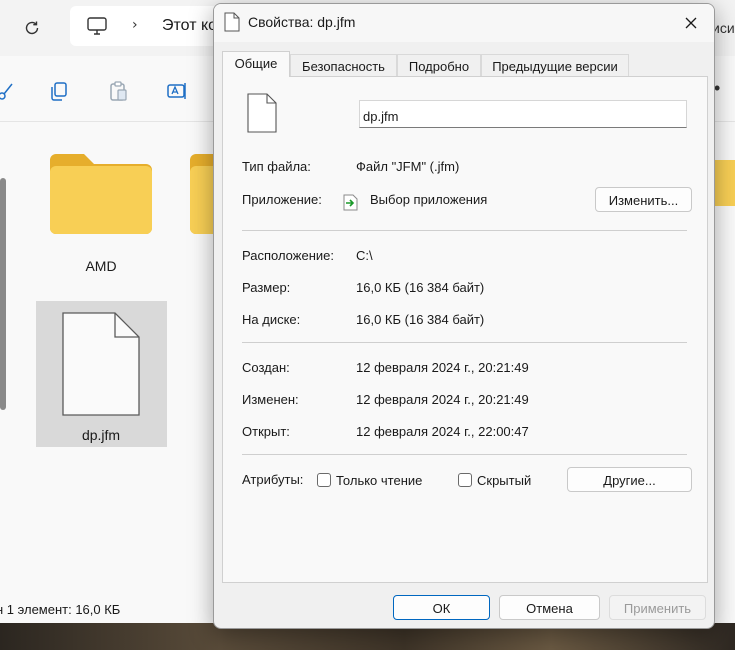 This screenshot has width=735, height=650. What do you see at coordinates (442, 399) in the screenshot?
I see `modified-value: 12 февраля 2024 г., 20:21:49` at bounding box center [442, 399].